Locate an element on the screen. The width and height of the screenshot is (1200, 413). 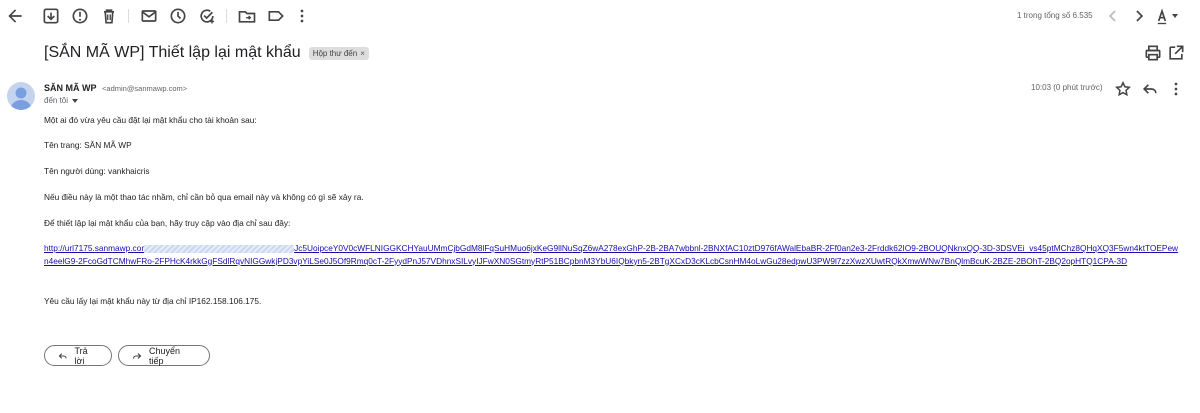
input-tools-icon is located at coordinates (1162, 16).